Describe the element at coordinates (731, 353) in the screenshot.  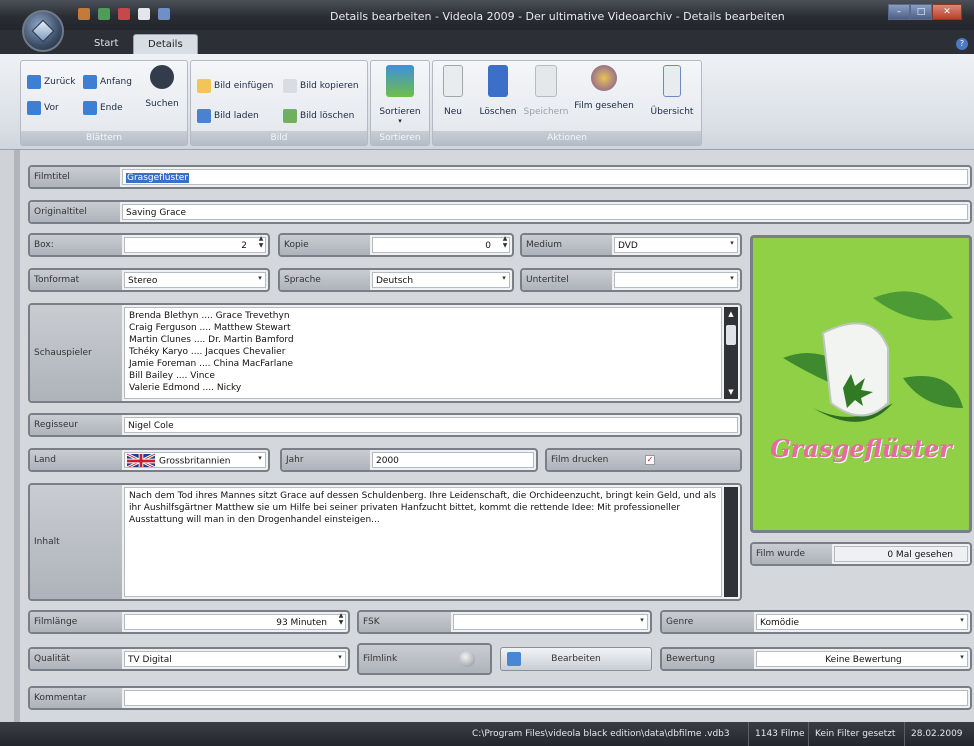
I see `schauspieler-scrollbar: ▲ ▼` at that location.